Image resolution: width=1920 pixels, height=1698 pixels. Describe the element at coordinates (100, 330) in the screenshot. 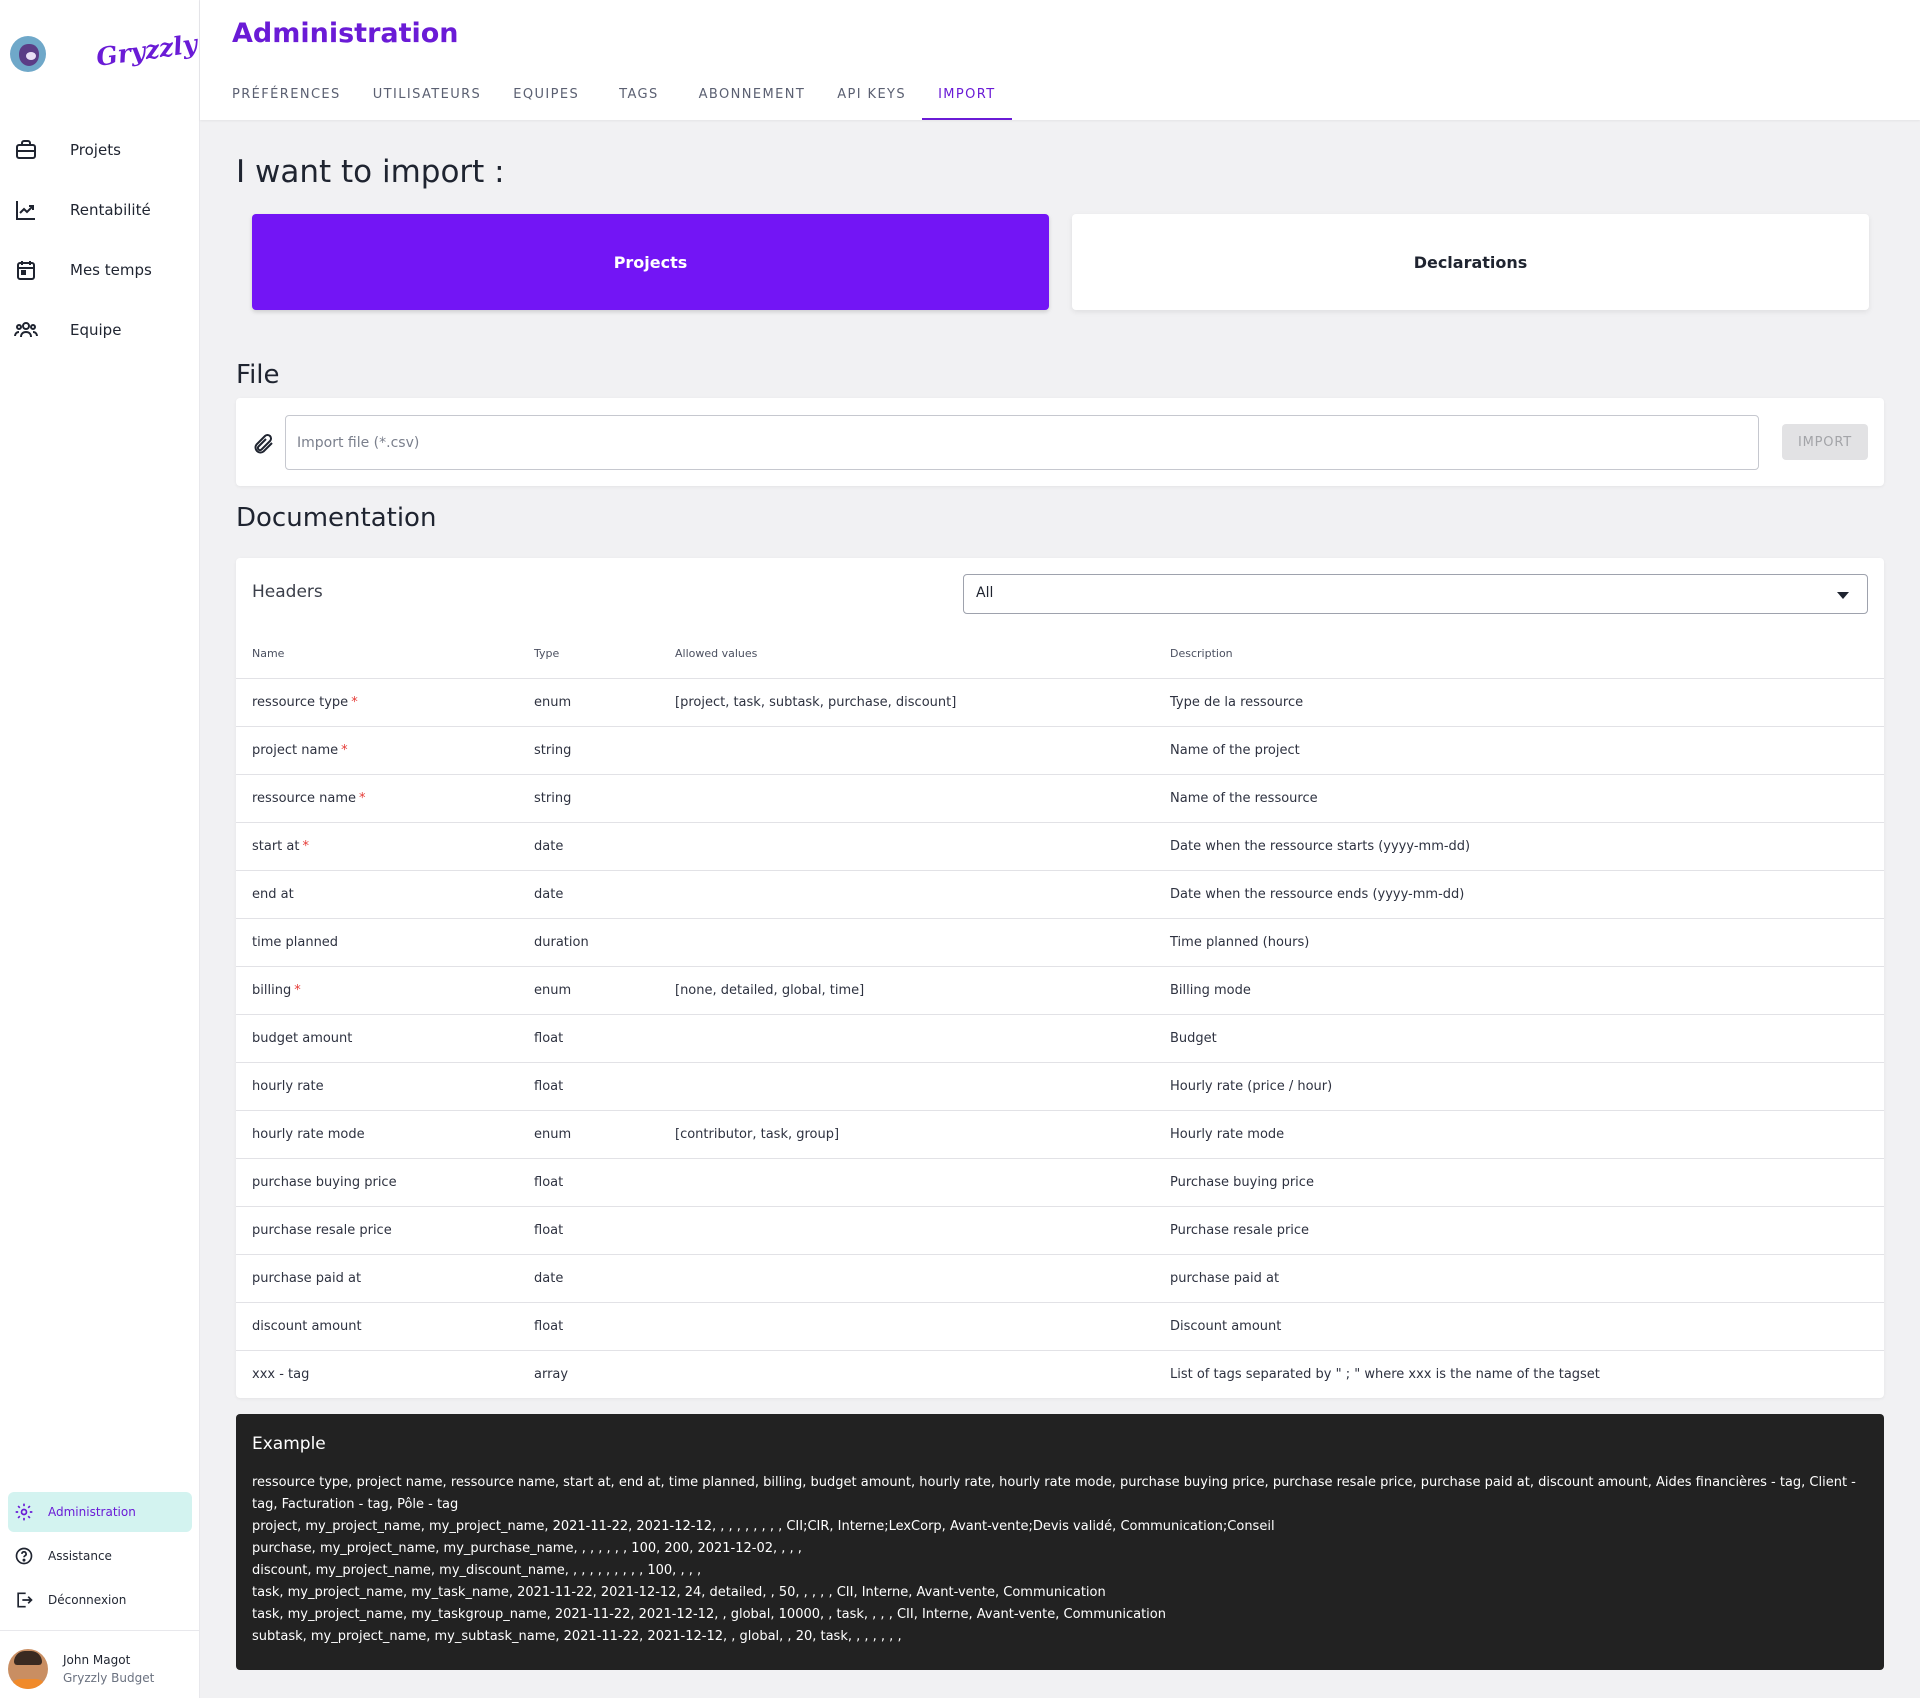

I see `sidebar-item-equipe: Equipe` at that location.